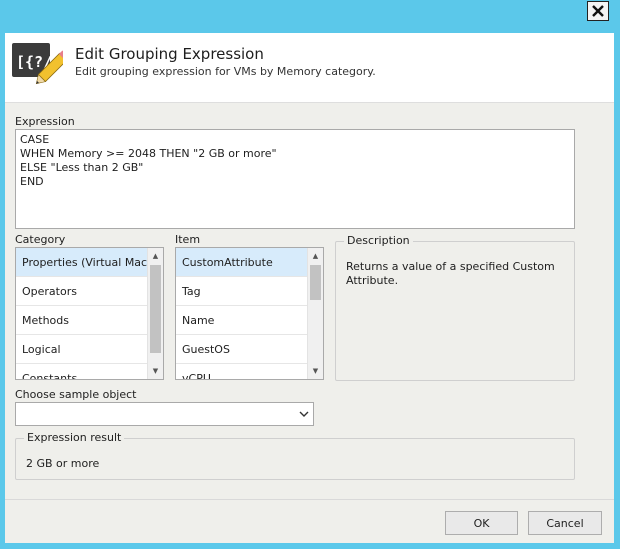 The image size is (620, 549). I want to click on expression-result-group: Expression result 2 GB or more, so click(295, 455).